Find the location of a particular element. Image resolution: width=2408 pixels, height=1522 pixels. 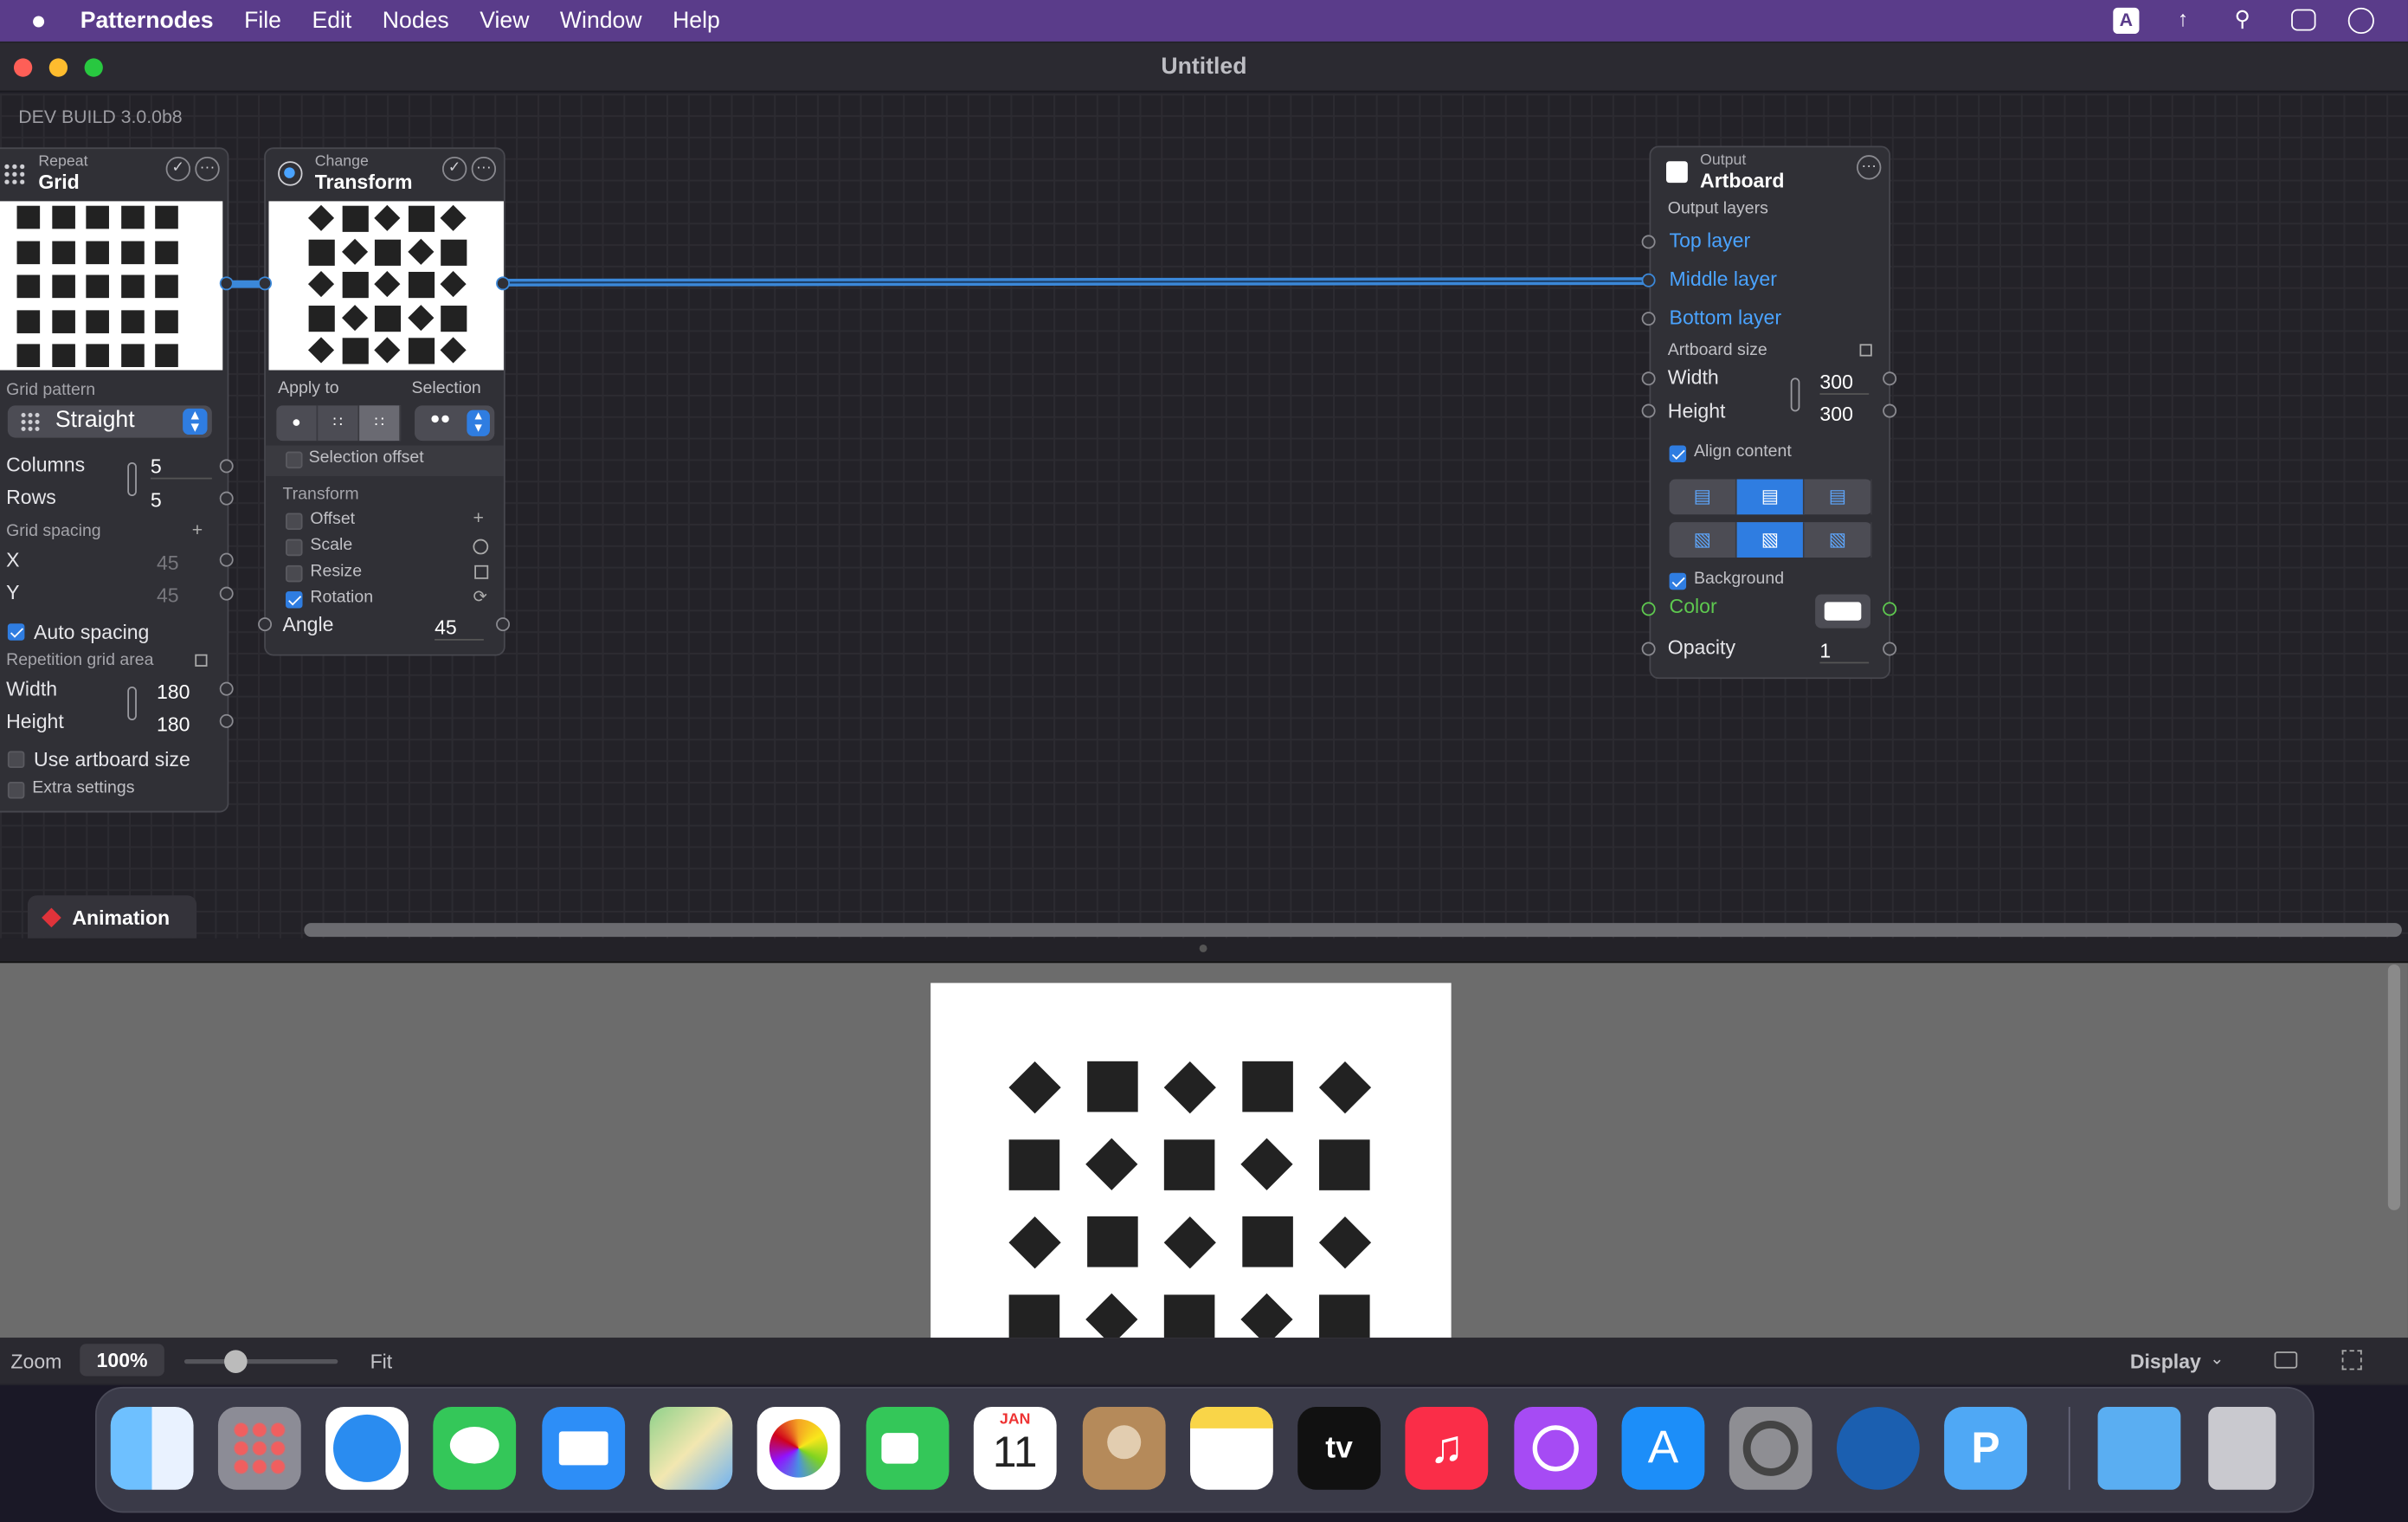

rows-field: 5 is located at coordinates (181, 500).